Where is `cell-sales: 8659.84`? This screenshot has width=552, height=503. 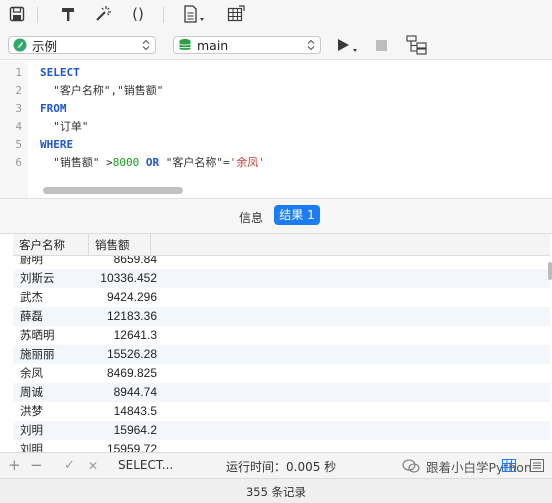 cell-sales: 8659.84 is located at coordinates (123, 262).